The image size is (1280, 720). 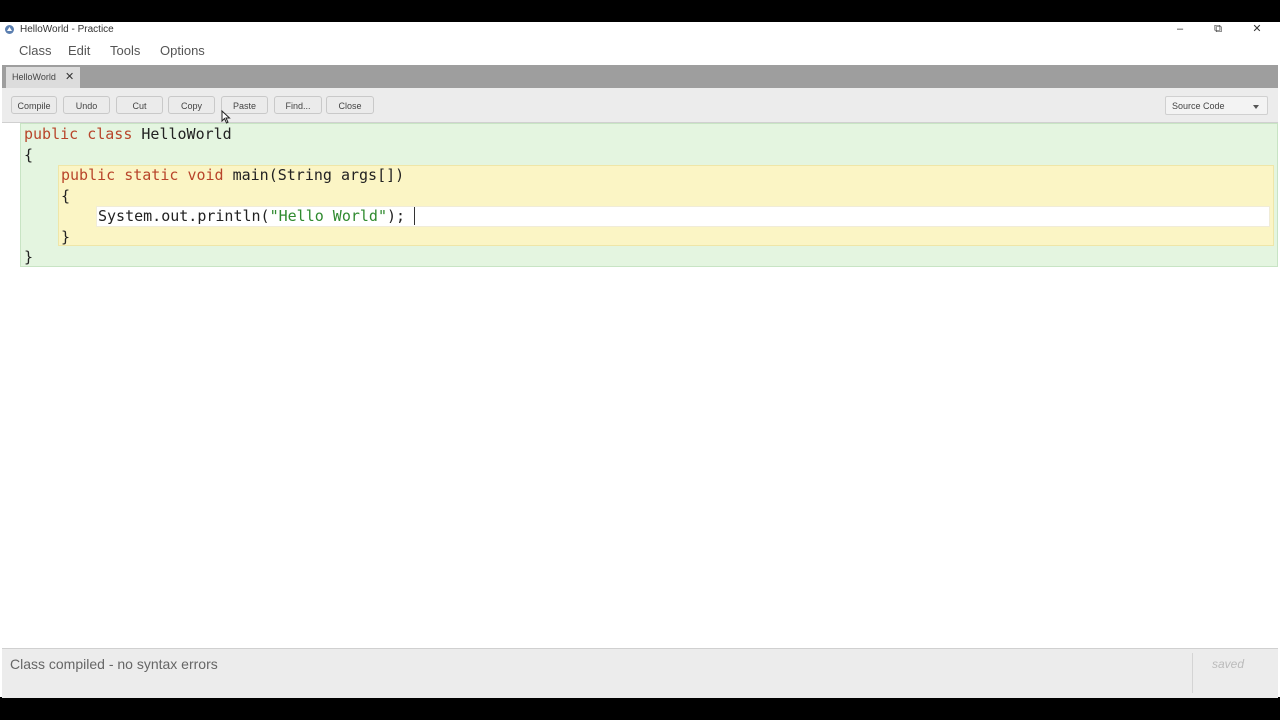 What do you see at coordinates (69, 76) in the screenshot?
I see `tab-close-icon: ✕` at bounding box center [69, 76].